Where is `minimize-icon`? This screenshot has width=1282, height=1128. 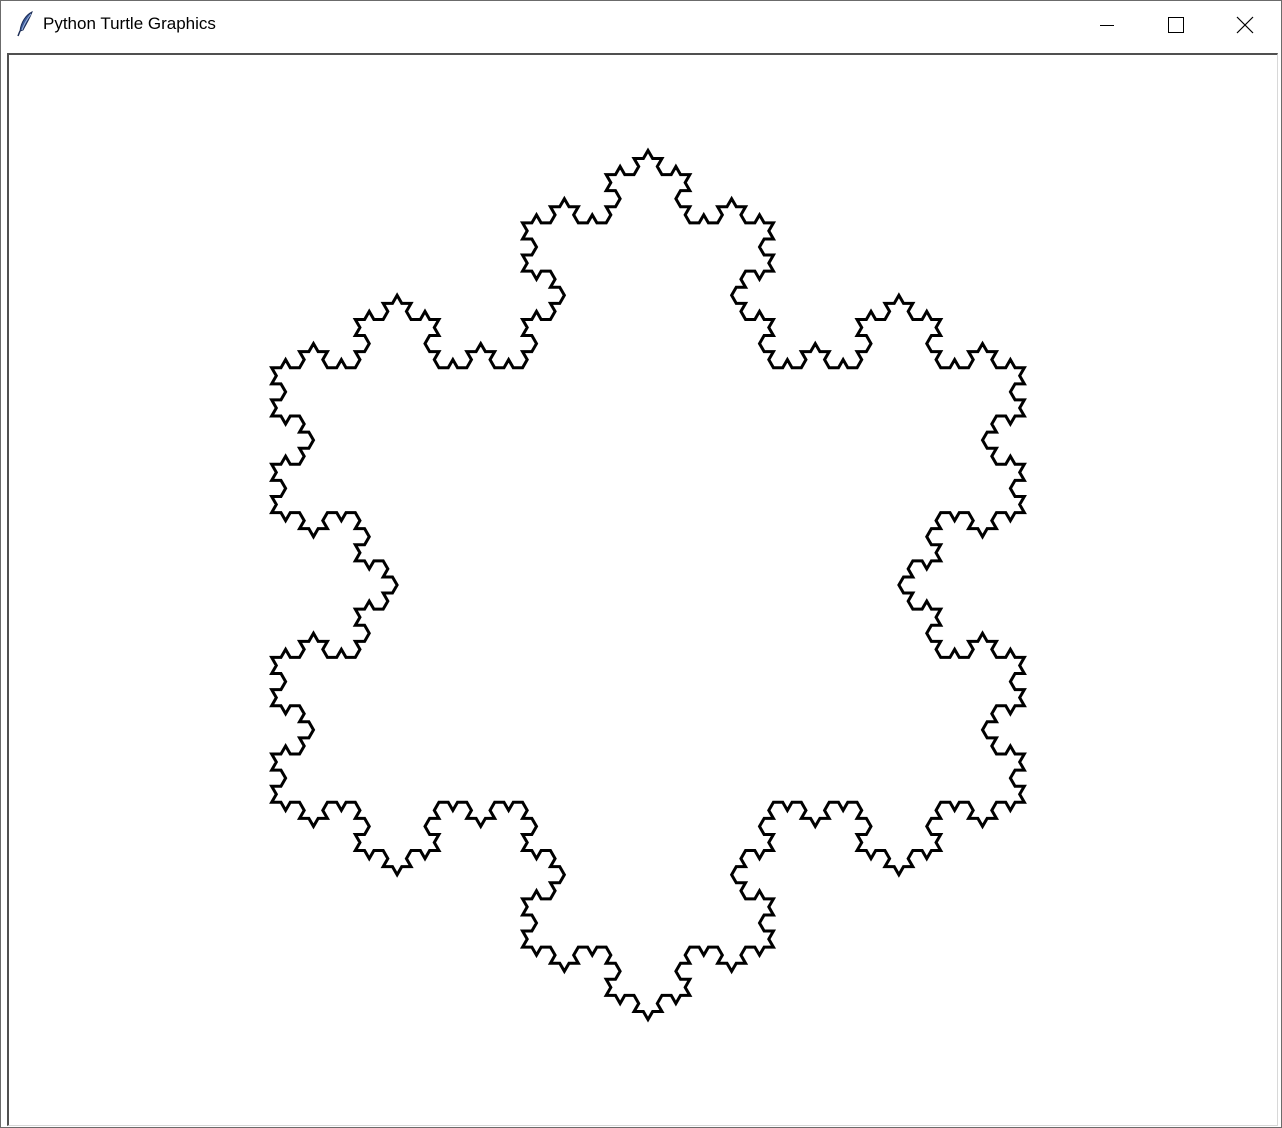
minimize-icon is located at coordinates (1107, 25).